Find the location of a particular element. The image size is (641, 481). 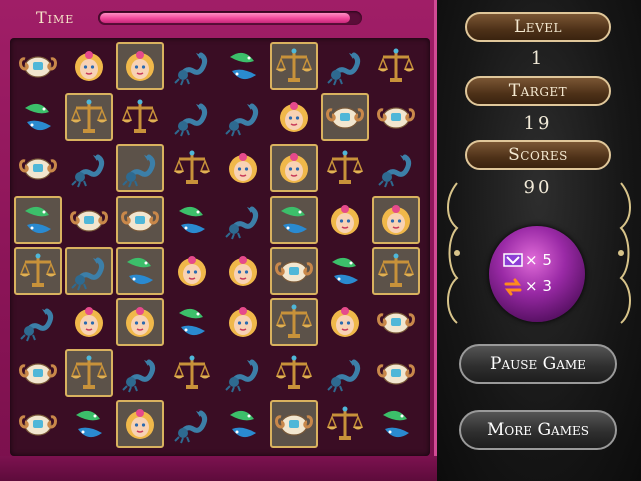

right-scroll-ornament-icon is located at coordinates (624, 253).